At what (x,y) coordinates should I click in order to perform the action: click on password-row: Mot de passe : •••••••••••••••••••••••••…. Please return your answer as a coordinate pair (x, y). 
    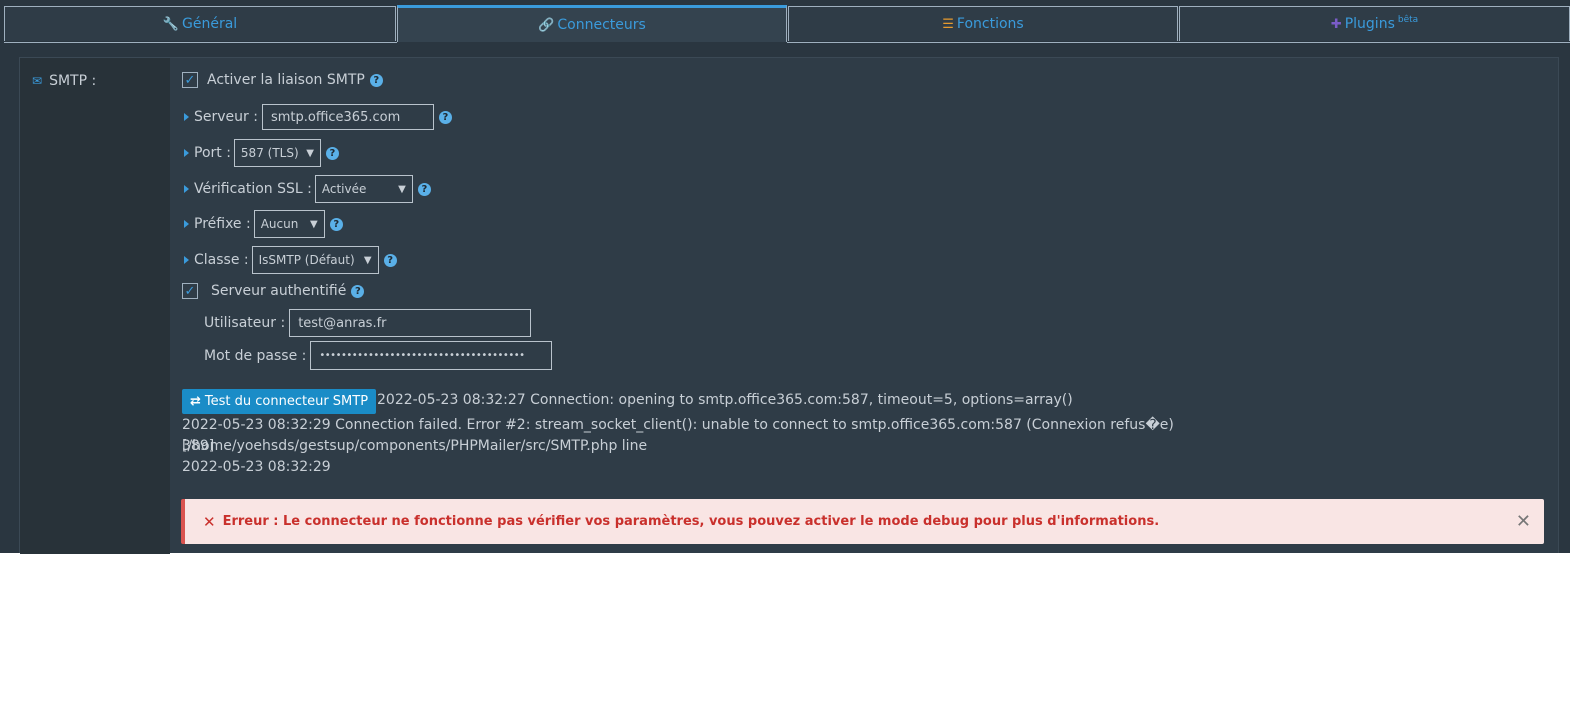
    Looking at the image, I should click on (378, 355).